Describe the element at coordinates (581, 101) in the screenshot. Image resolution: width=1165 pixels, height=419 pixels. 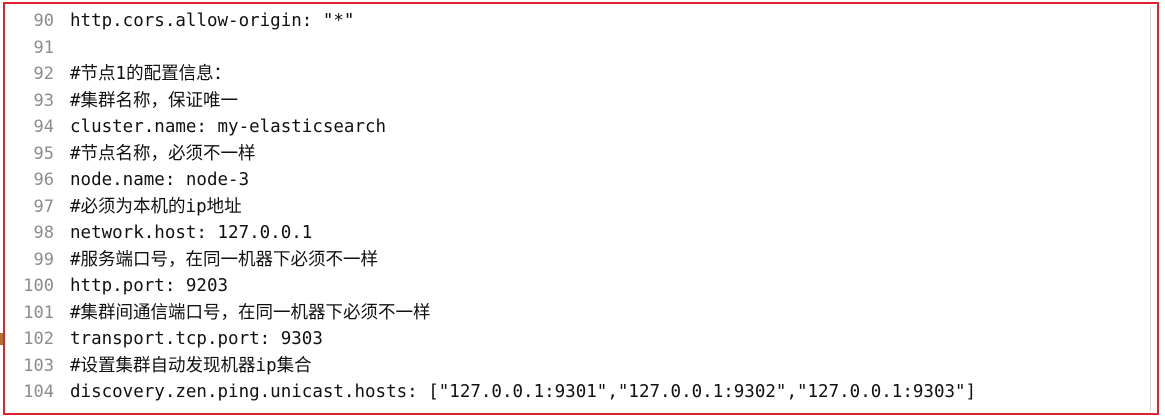
I see `code-line: 93 #集群名称，保证唯一` at that location.